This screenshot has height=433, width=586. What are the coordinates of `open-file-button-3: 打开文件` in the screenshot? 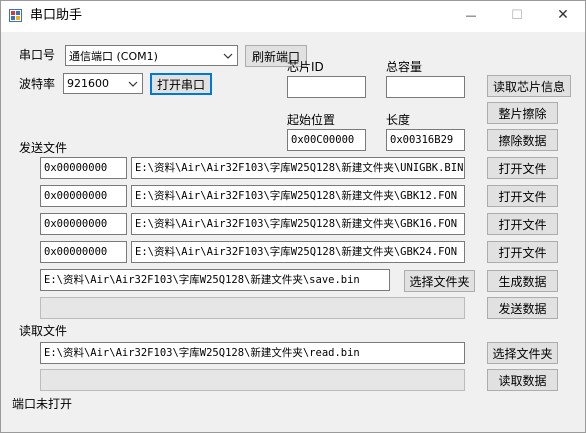 It's located at (522, 224).